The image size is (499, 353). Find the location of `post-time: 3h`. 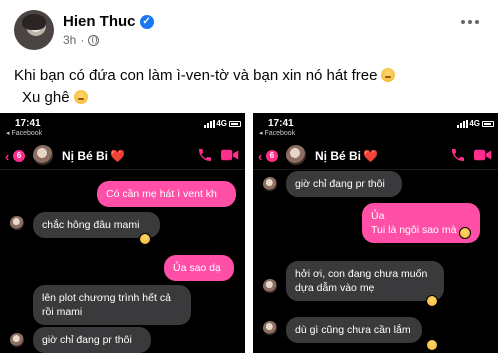

post-time: 3h is located at coordinates (69, 40).